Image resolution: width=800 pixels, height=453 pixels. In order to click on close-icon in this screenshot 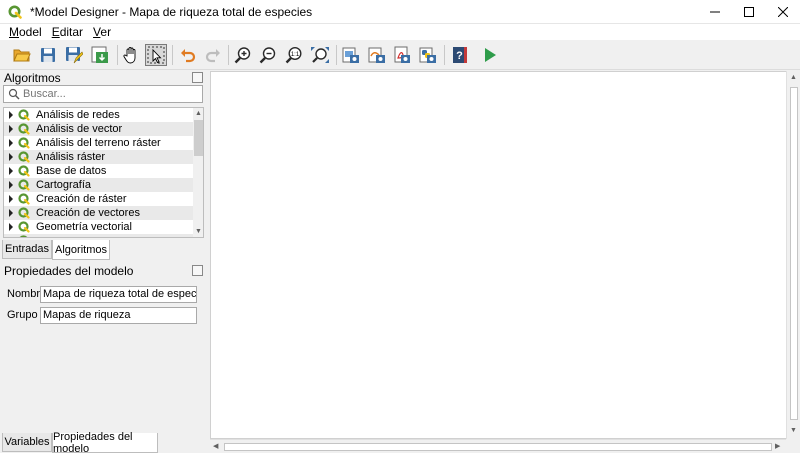, I will do `click(783, 12)`.